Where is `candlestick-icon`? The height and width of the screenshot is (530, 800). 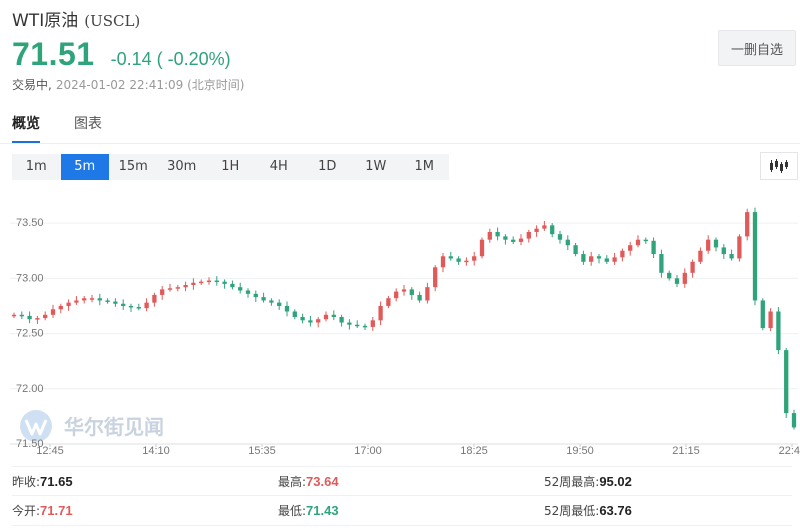
candlestick-icon is located at coordinates (779, 166).